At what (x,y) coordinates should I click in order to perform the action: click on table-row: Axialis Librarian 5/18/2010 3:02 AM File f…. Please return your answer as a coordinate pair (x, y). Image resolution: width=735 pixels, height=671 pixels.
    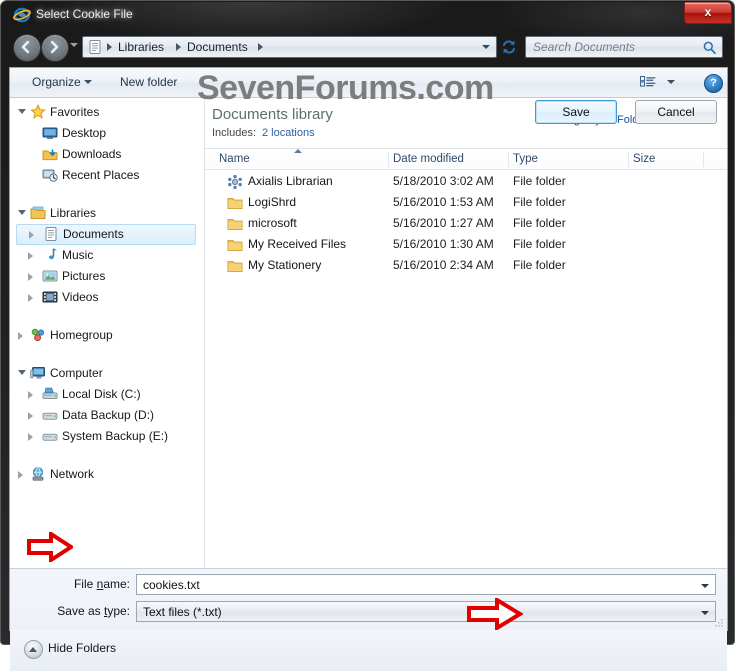
    Looking at the image, I should click on (463, 181).